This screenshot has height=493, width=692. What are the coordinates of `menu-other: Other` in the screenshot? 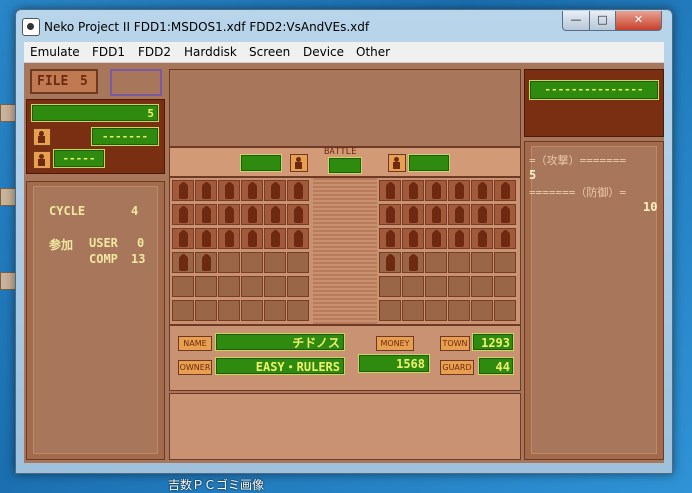 It's located at (373, 52).